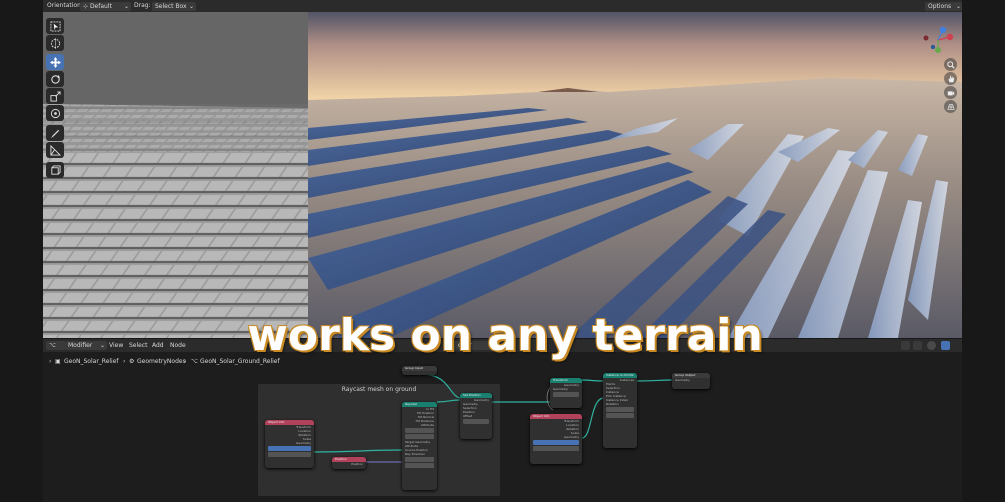 Image resolution: width=1005 pixels, height=502 pixels. What do you see at coordinates (493, 418) in the screenshot?
I see `node-links` at bounding box center [493, 418].